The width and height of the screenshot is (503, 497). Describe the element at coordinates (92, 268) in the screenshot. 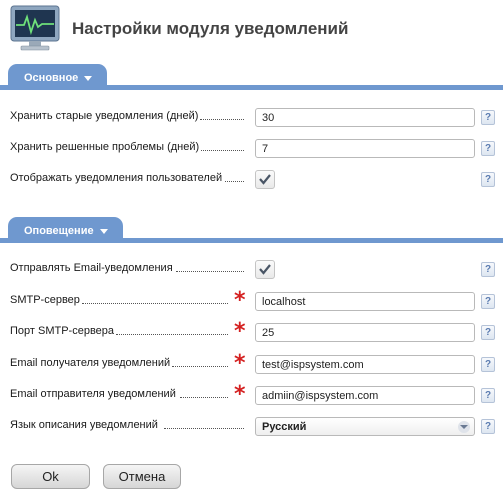

I see `send-email-label: Отправлять Email-уведомления` at that location.